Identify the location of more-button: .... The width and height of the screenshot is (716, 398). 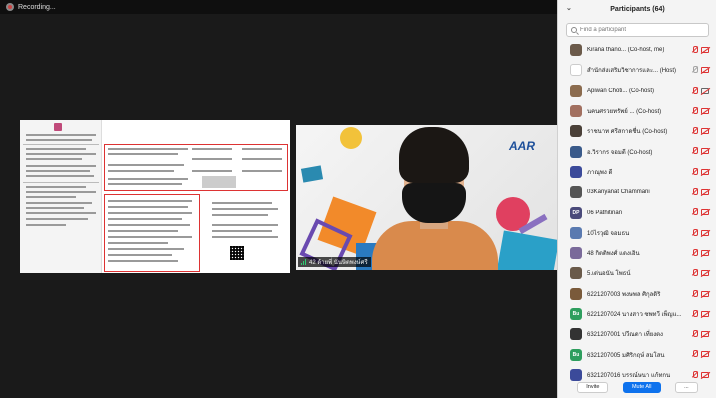
(686, 387).